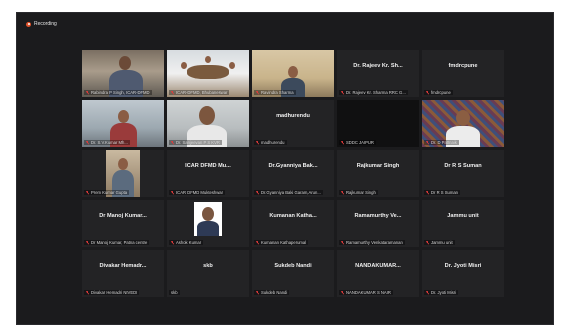 Image resolution: width=561 pixels, height=327 pixels. Describe the element at coordinates (208, 273) in the screenshot. I see `participant-tile: skb skb` at that location.